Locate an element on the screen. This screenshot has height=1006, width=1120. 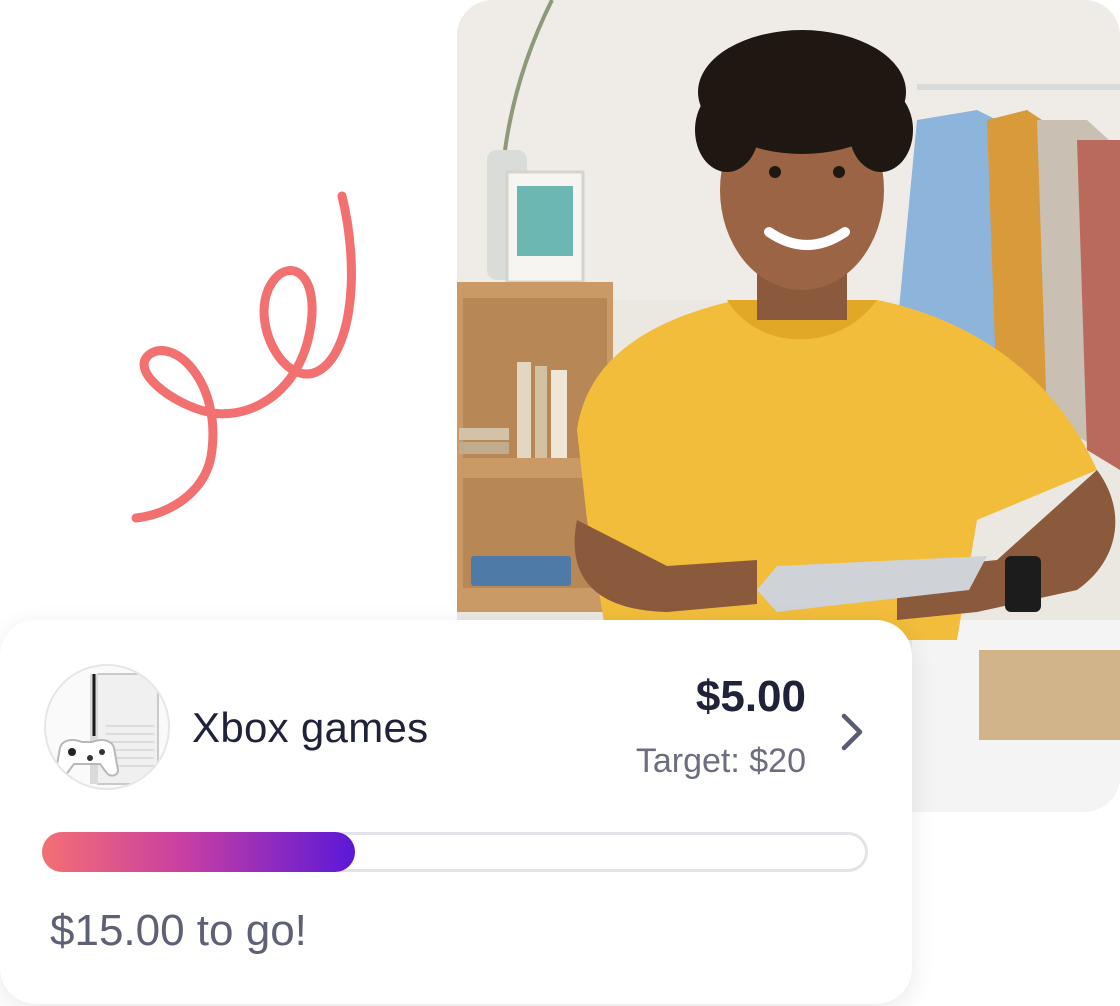
xbox-console-icon is located at coordinates (107, 727).